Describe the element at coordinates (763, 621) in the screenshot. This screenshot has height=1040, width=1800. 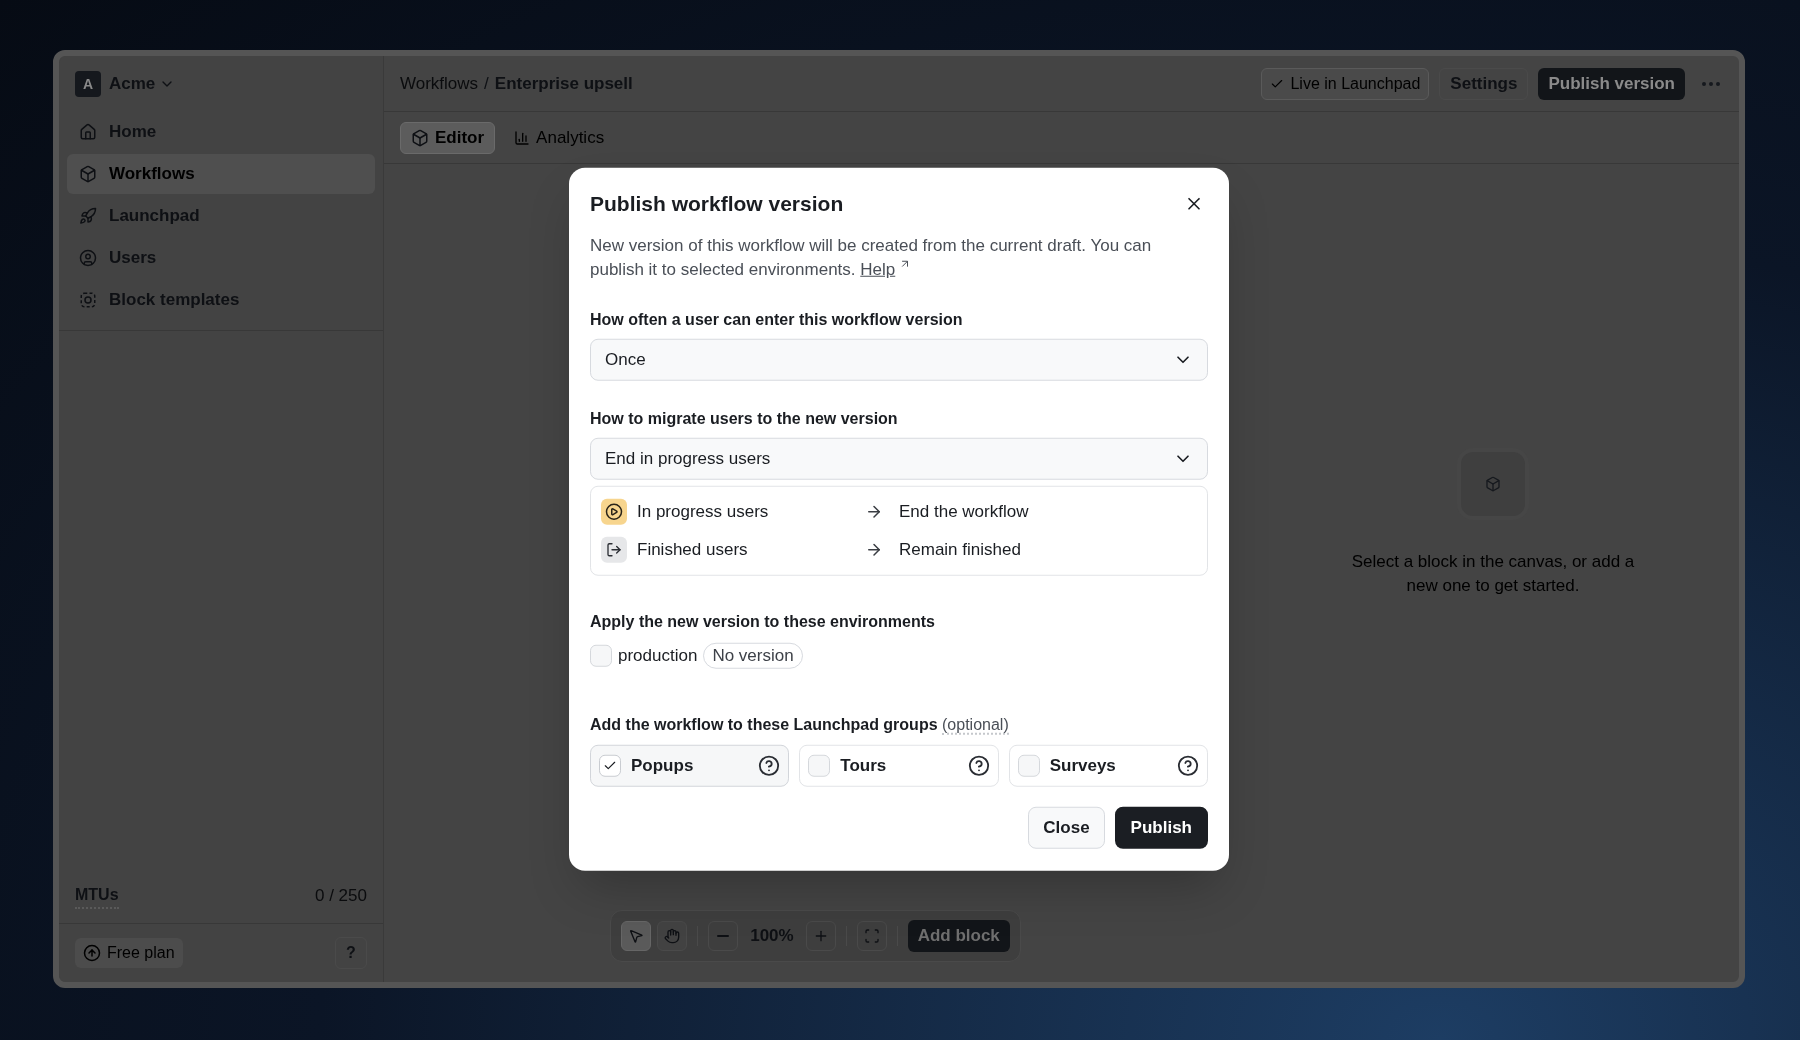
I see `environments-label: Apply the new version to these environments` at that location.